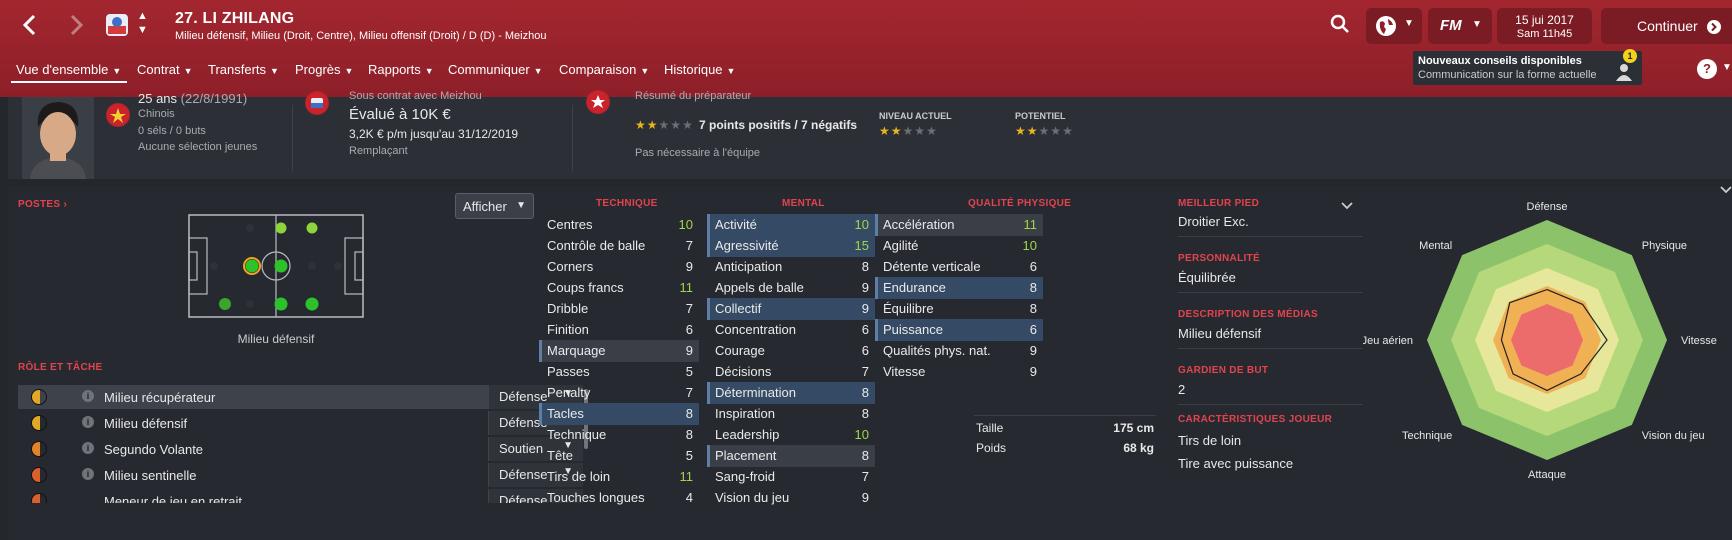  I want to click on attribute-row: Placement 8, so click(791, 456).